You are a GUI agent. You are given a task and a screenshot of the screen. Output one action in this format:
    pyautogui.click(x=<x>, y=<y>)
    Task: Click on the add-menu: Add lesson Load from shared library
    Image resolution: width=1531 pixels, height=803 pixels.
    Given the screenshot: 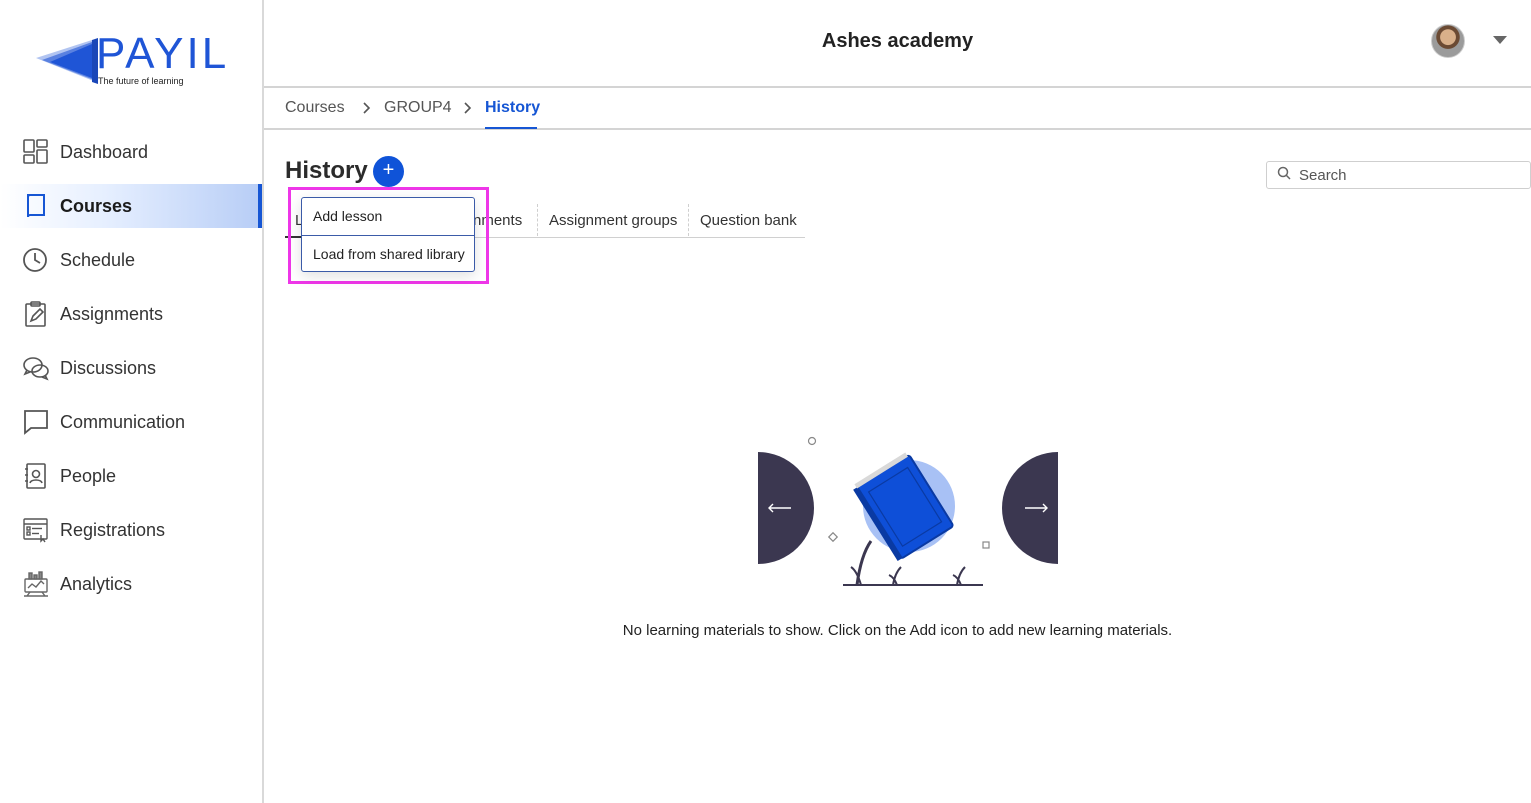 What is the action you would take?
    pyautogui.click(x=388, y=234)
    